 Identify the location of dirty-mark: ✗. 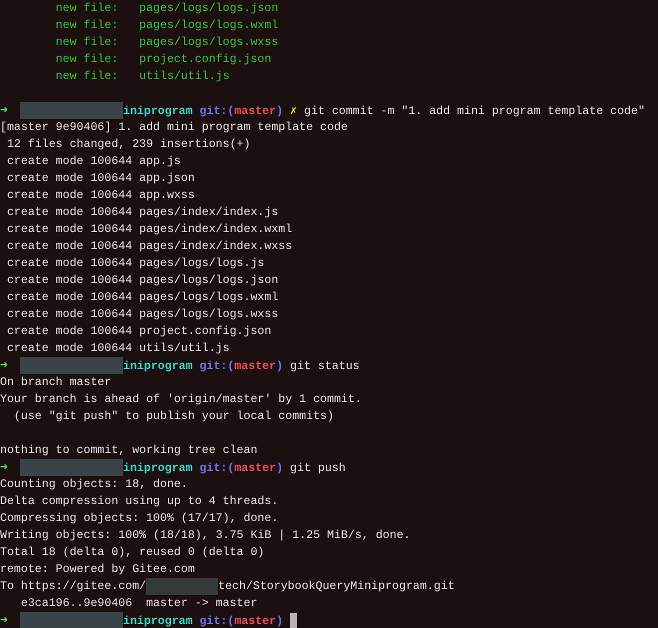
(294, 111).